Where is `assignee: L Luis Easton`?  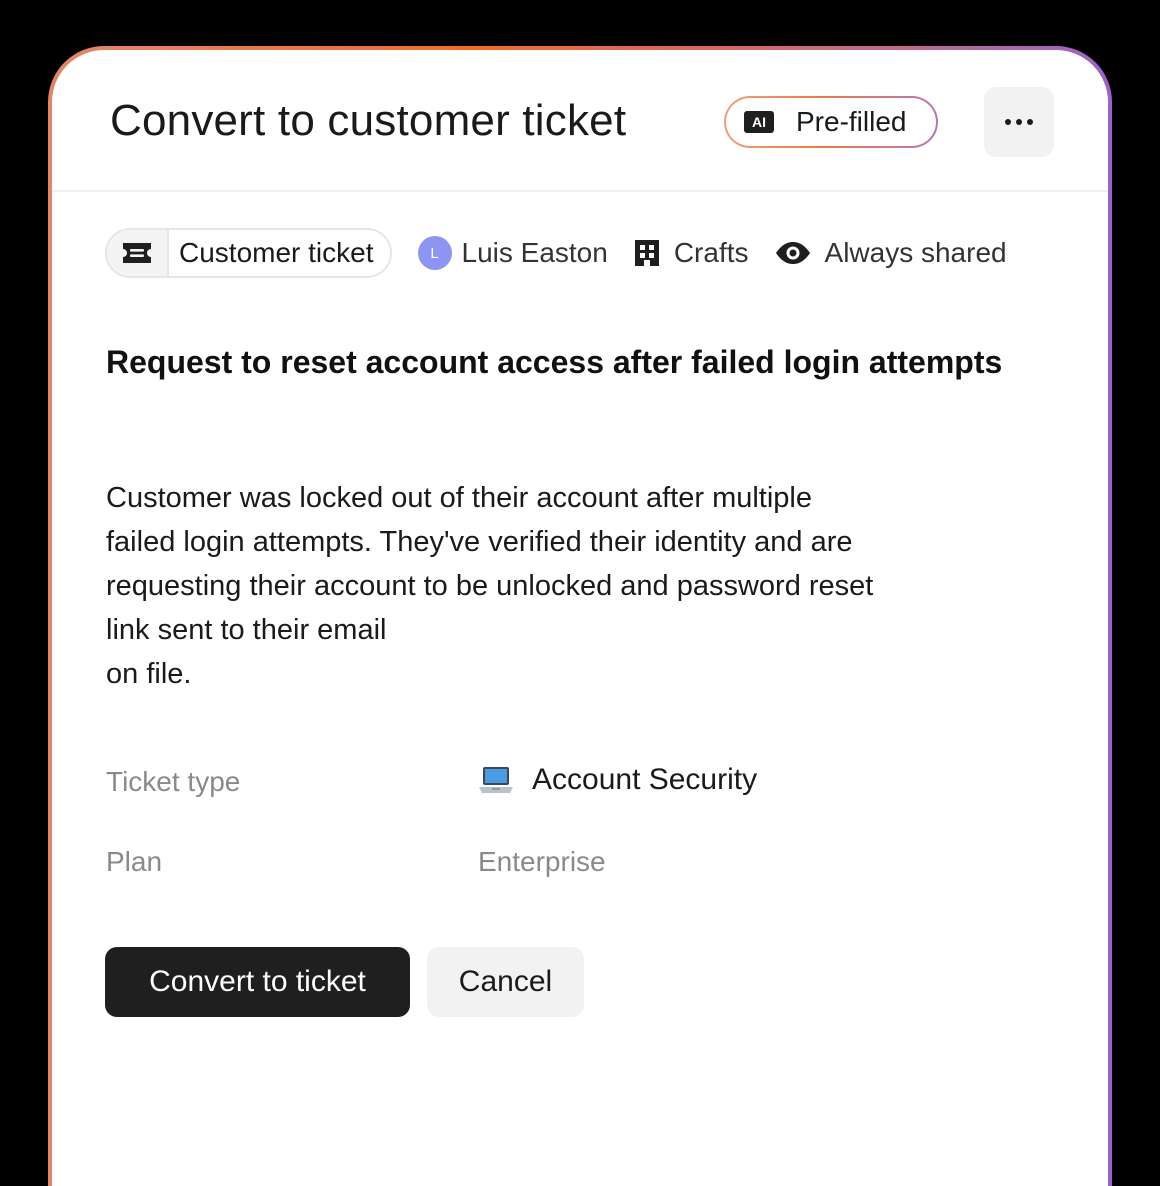 assignee: L Luis Easton is located at coordinates (512, 253).